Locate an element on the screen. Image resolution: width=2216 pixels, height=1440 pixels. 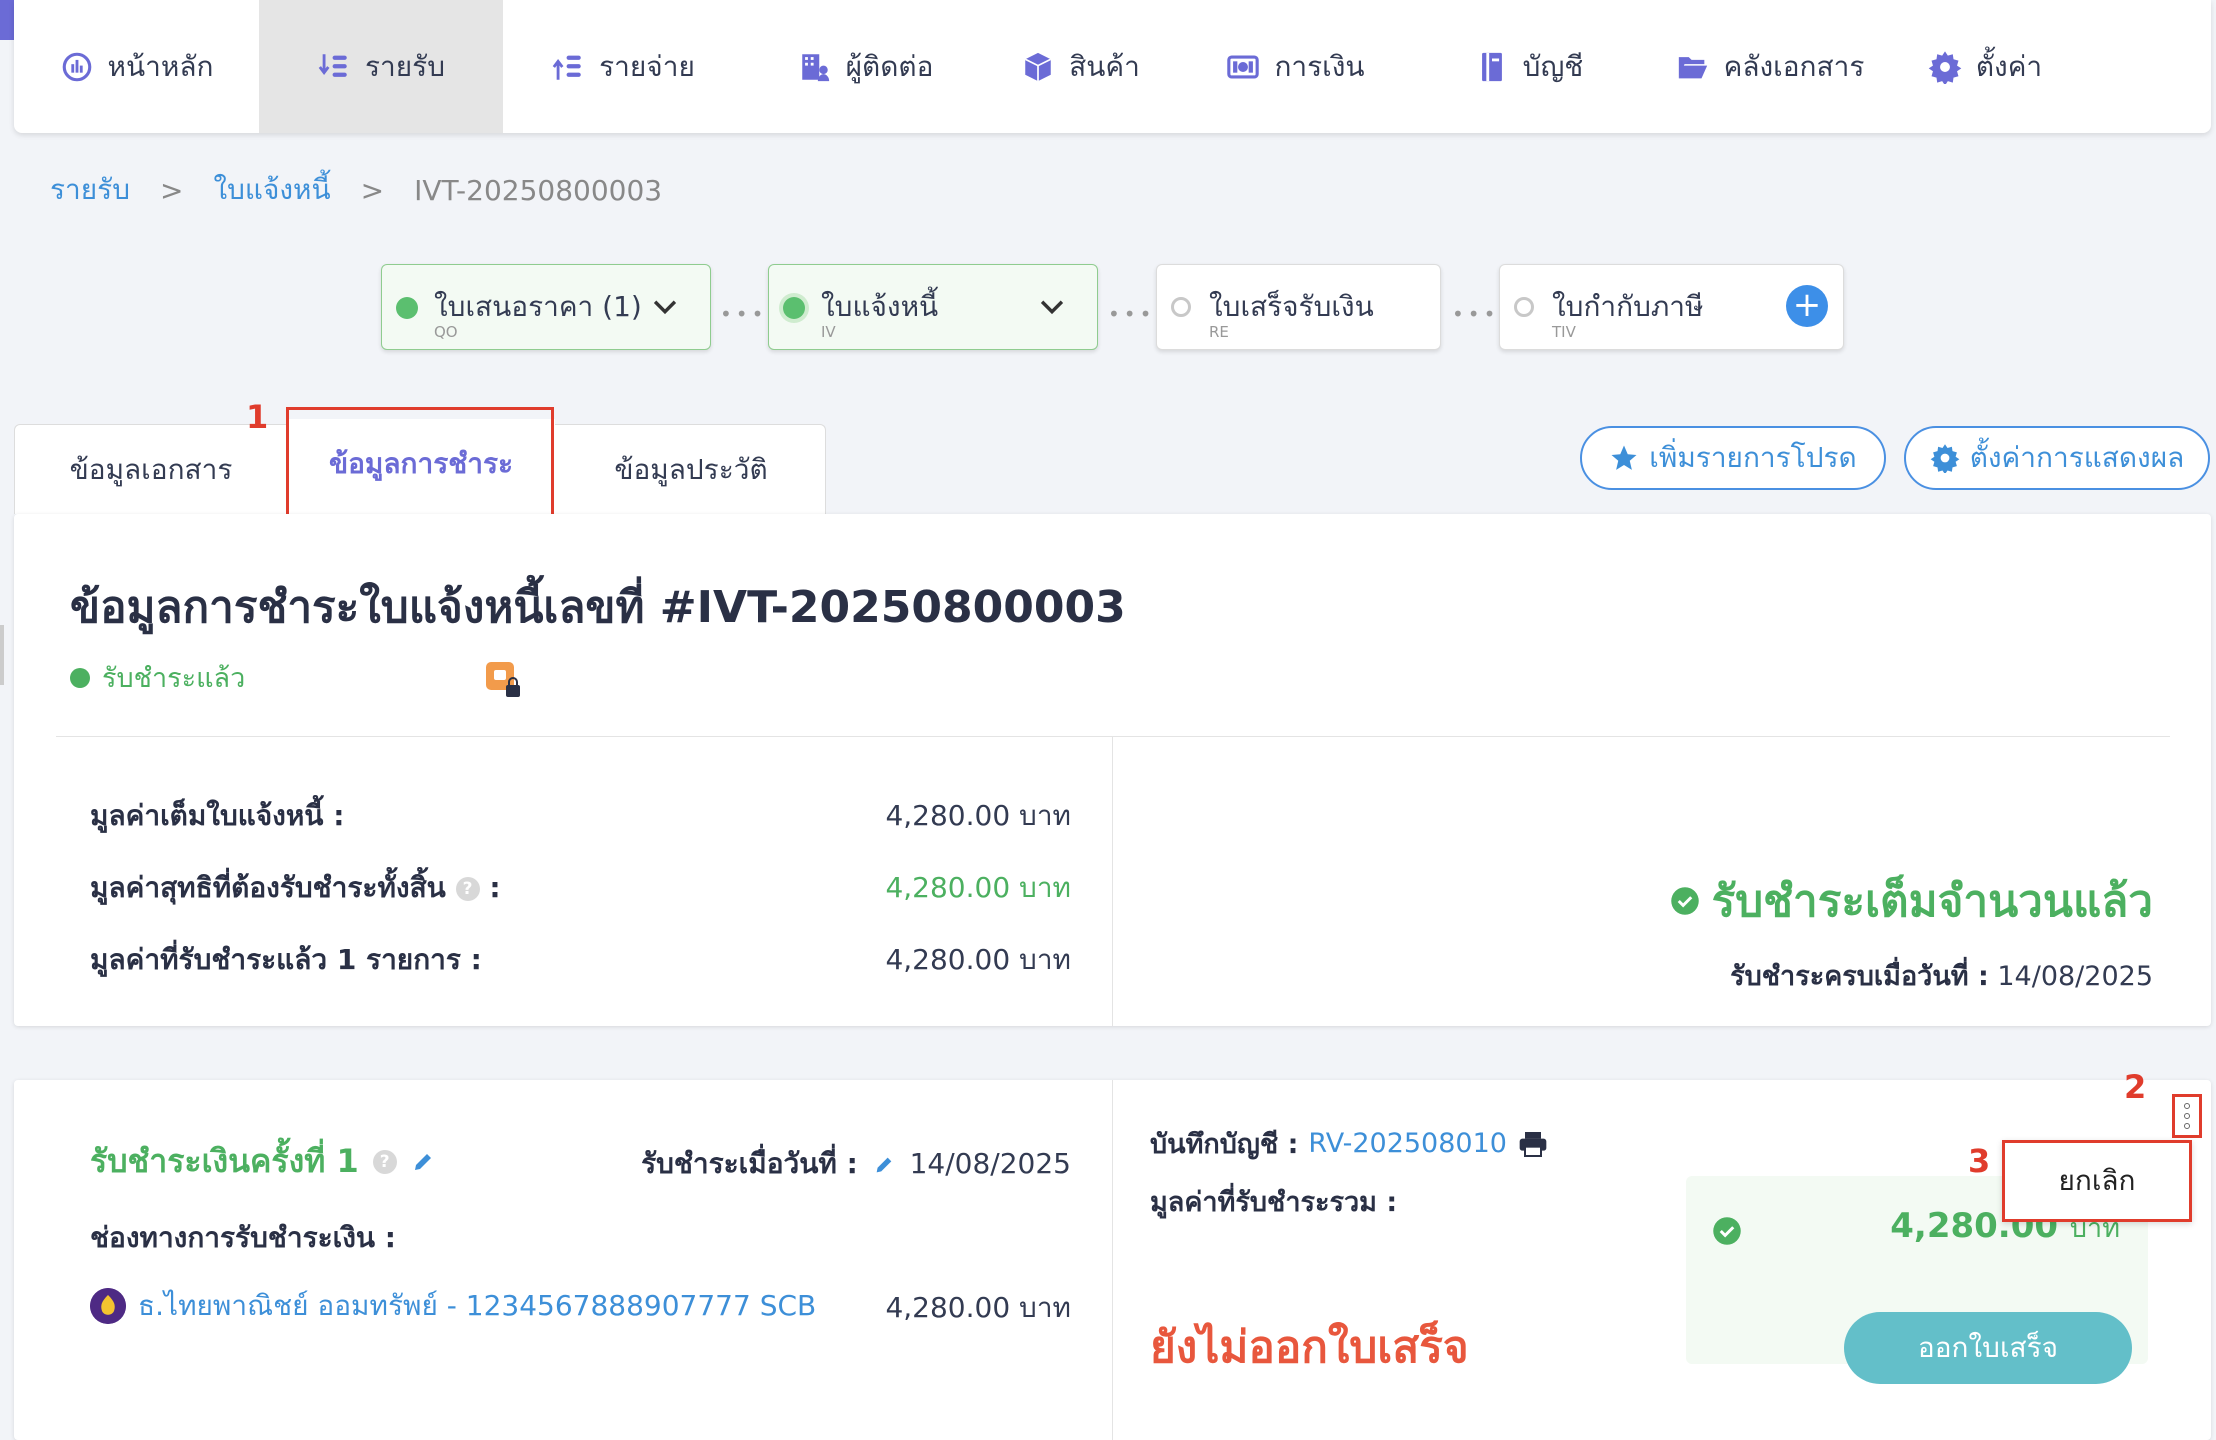
print-icon is located at coordinates (1533, 1144).